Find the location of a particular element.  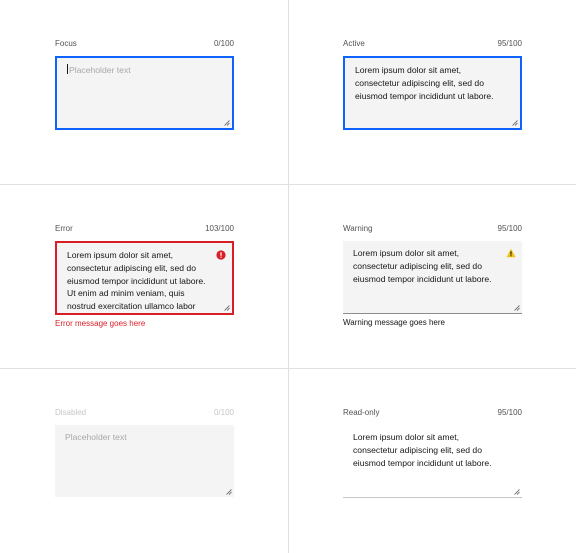

warning-message: Warning message goes here is located at coordinates (394, 322).